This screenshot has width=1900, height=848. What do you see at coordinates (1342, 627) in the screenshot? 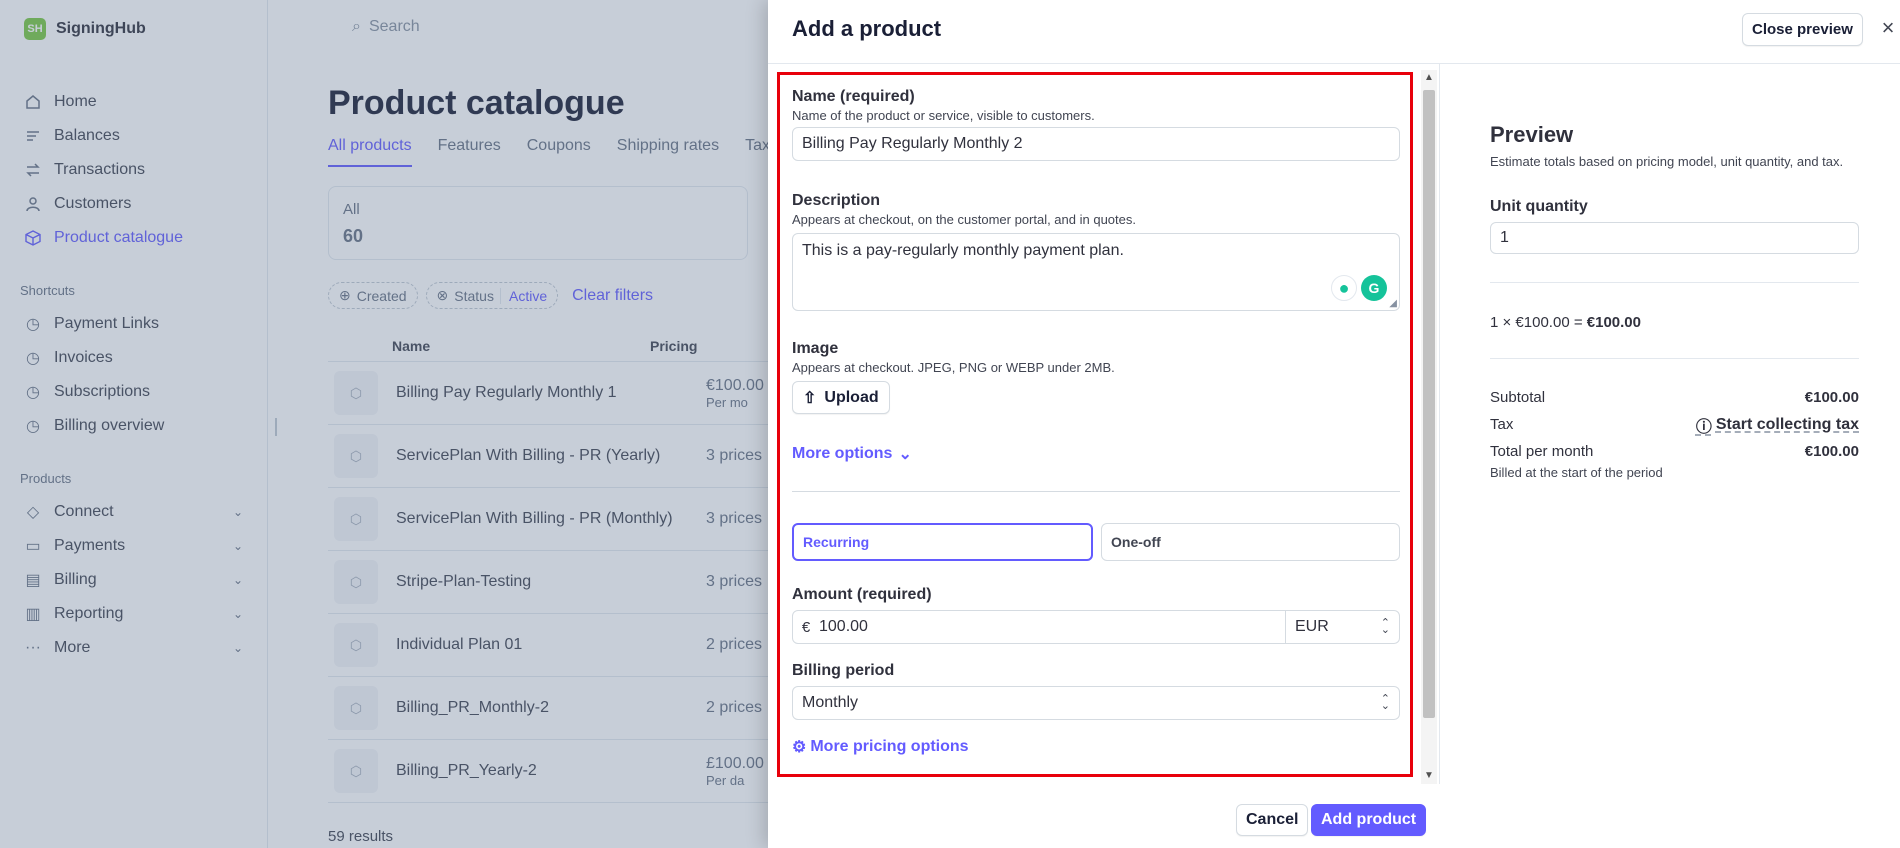
I see `currency-select: EUR ⌃ ⌄` at bounding box center [1342, 627].